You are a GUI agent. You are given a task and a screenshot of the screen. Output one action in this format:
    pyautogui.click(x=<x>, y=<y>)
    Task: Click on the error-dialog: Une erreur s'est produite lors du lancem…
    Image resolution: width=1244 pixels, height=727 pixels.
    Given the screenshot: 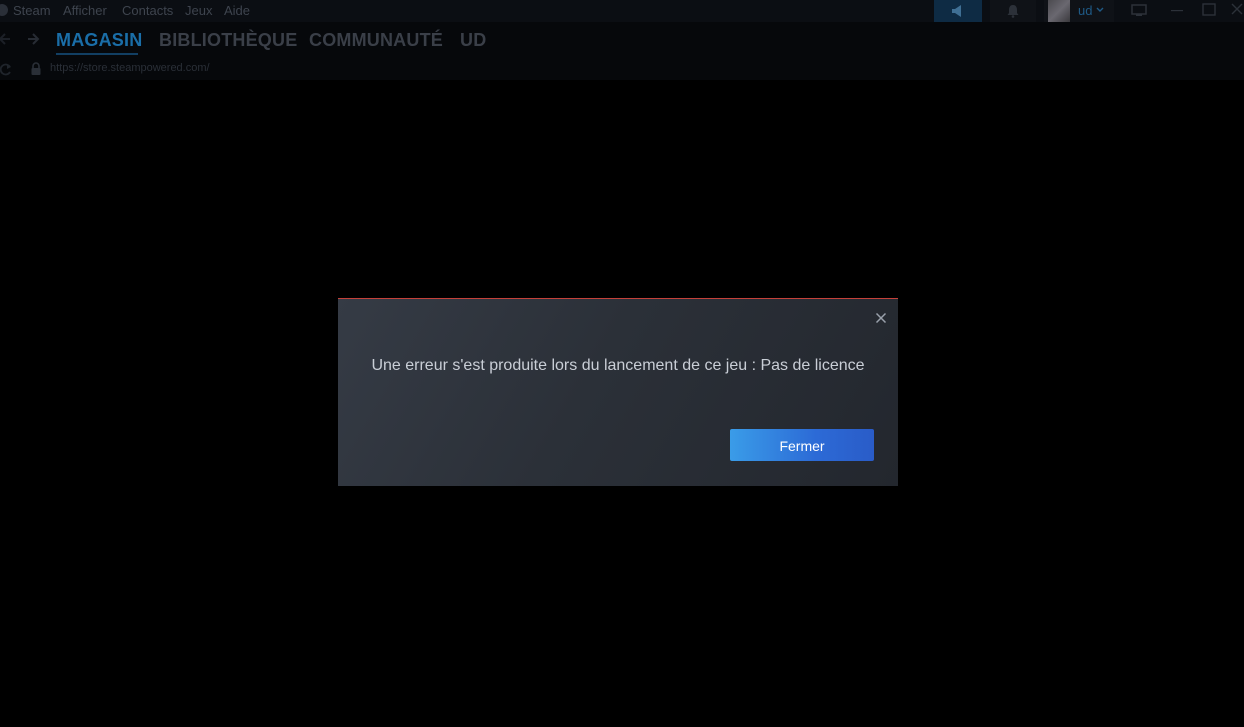 What is the action you would take?
    pyautogui.click(x=618, y=392)
    